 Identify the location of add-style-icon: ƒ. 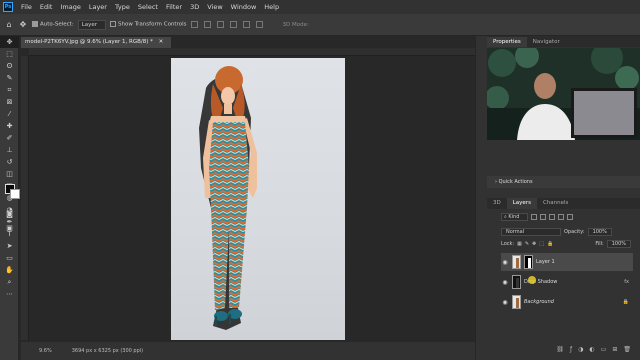
(571, 349).